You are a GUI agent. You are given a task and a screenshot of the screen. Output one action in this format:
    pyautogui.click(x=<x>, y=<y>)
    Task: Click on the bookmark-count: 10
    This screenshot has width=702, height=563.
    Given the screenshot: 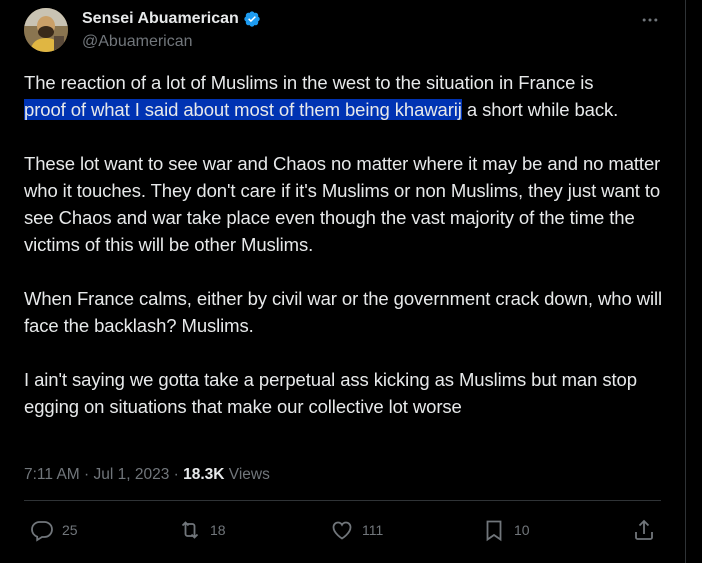 What is the action you would take?
    pyautogui.click(x=522, y=530)
    